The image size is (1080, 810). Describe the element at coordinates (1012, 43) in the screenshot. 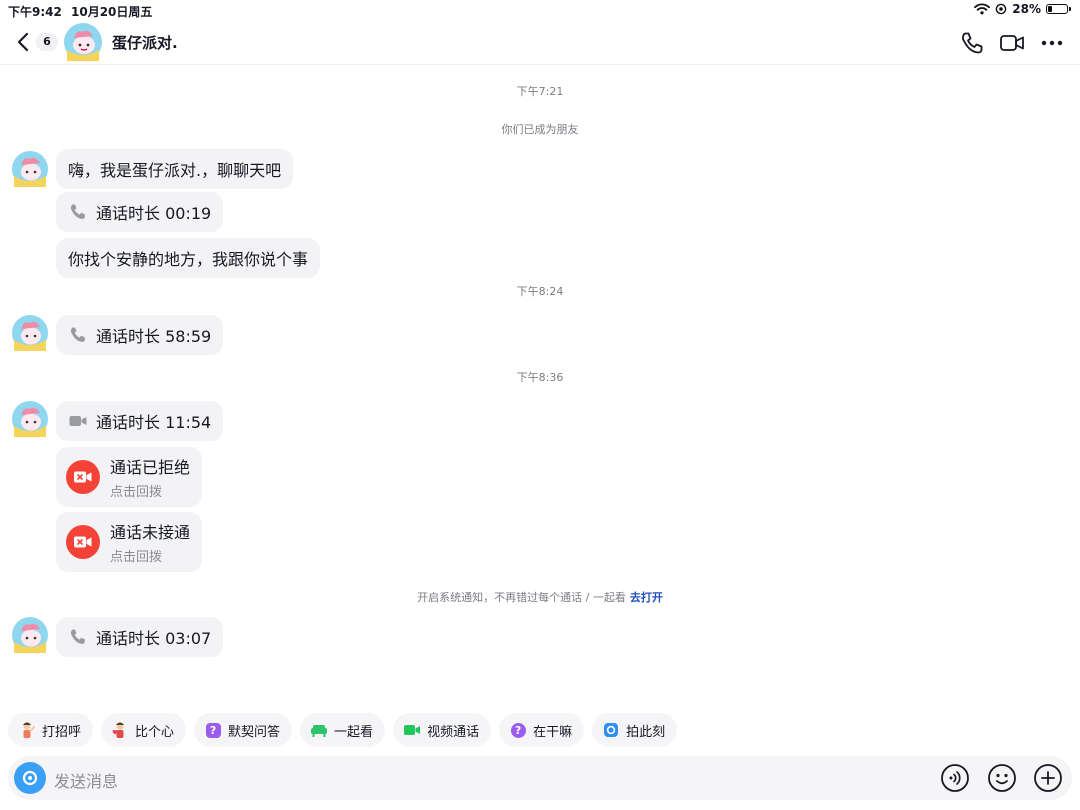

I see `video-call-icon` at that location.